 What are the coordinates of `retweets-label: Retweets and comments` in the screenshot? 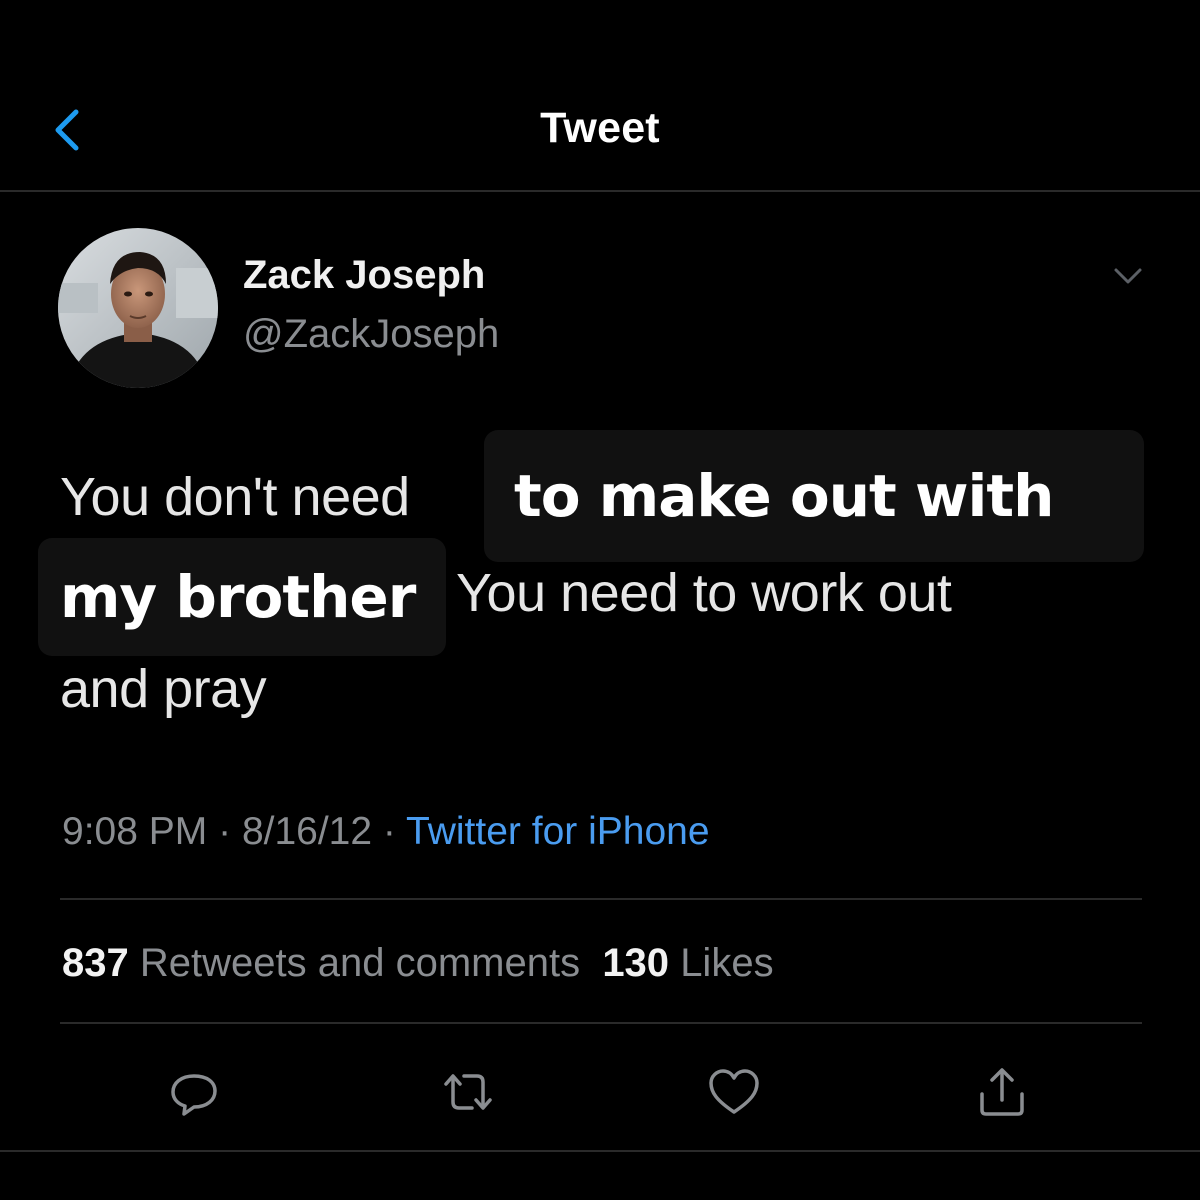 It's located at (360, 963).